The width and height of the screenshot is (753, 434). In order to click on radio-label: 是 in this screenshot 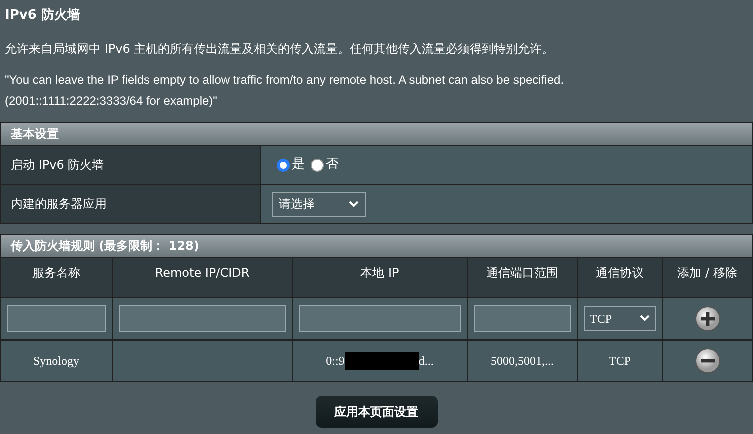, I will do `click(298, 165)`.